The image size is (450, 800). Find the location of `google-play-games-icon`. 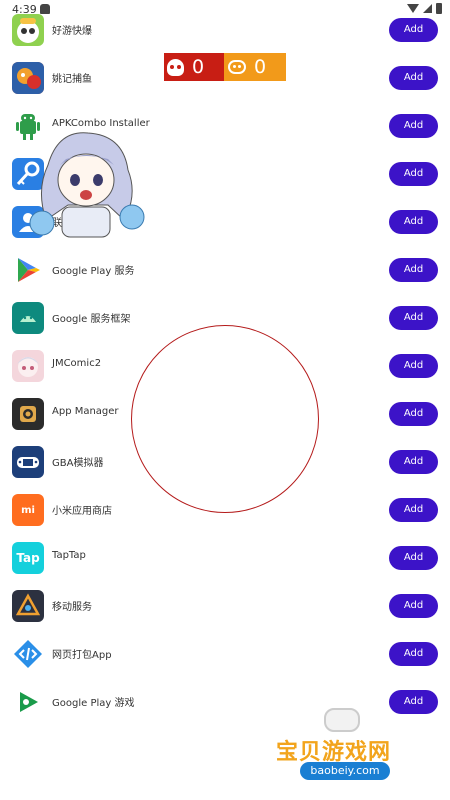

google-play-games-icon is located at coordinates (28, 702).